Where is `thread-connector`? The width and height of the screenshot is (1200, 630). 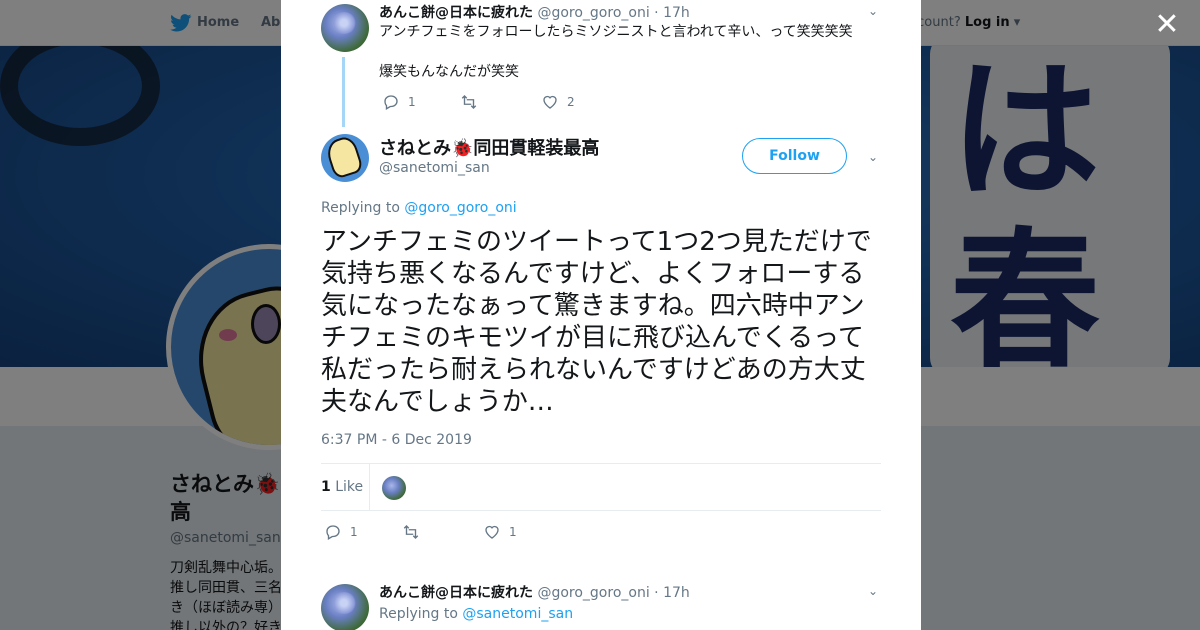
thread-connector is located at coordinates (343, 92).